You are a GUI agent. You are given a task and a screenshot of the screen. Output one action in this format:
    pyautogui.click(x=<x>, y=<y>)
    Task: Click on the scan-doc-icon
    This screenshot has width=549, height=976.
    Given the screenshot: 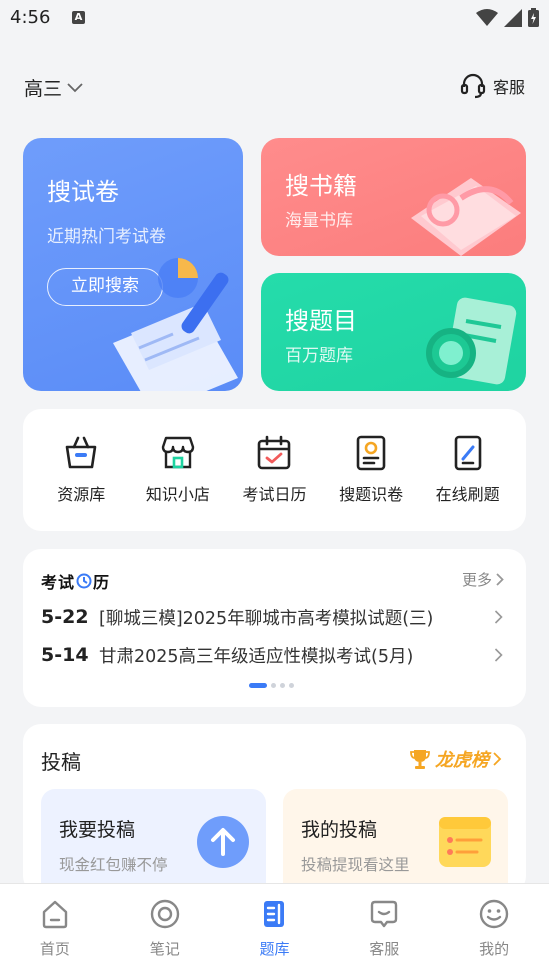 What is the action you would take?
    pyautogui.click(x=371, y=453)
    